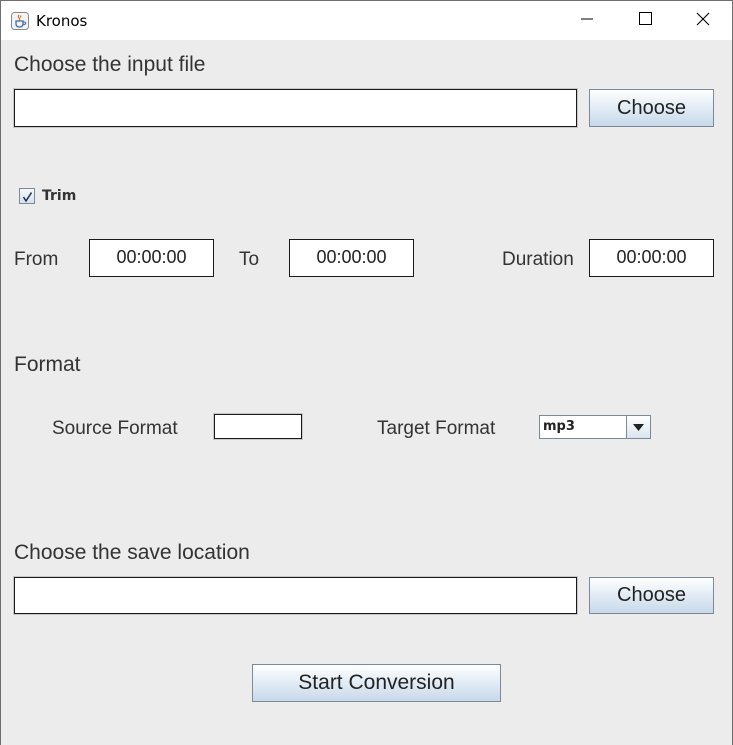  What do you see at coordinates (351, 258) in the screenshot?
I see `to-time-field: 00:00:00` at bounding box center [351, 258].